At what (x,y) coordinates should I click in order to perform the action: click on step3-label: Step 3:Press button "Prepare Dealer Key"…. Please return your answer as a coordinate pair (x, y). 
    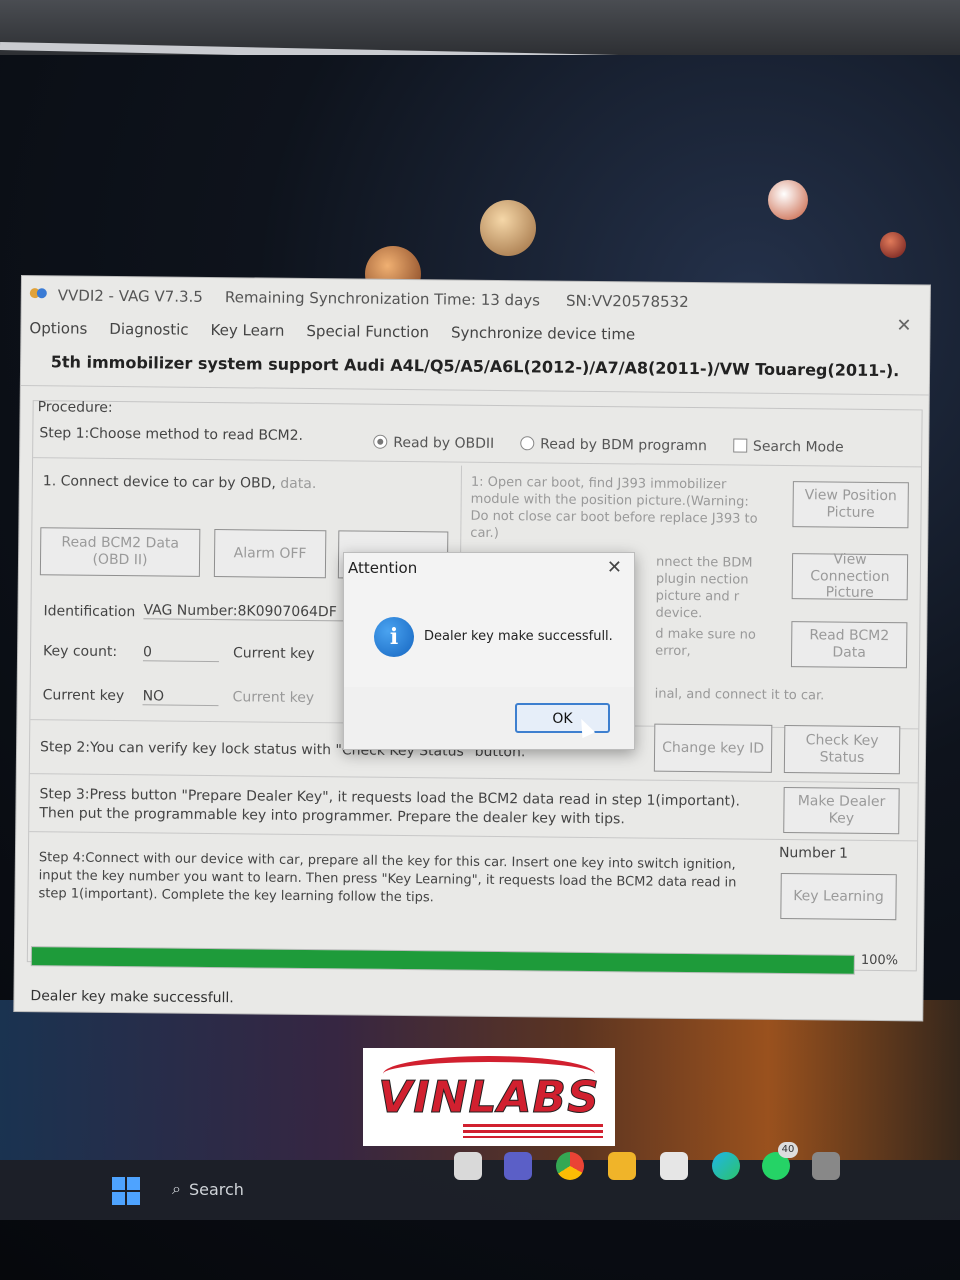
    Looking at the image, I should click on (390, 807).